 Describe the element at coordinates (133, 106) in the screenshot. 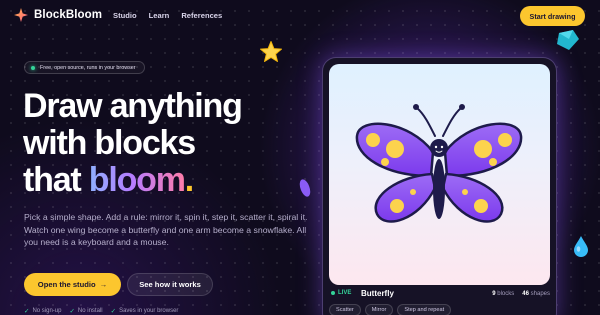

I see `headline-line-1: Draw anything` at that location.